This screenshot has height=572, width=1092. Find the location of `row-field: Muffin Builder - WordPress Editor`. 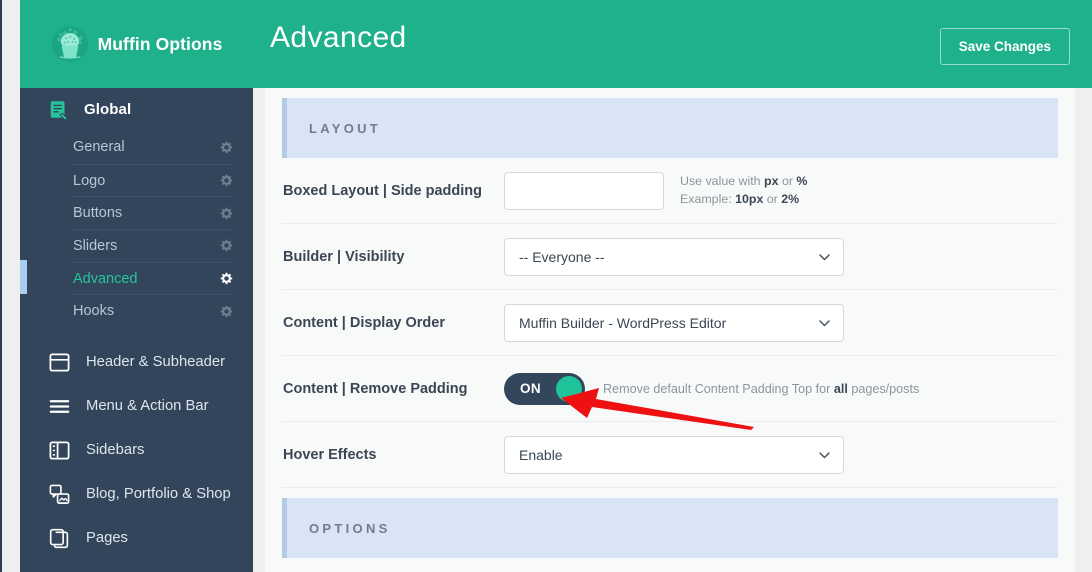

row-field: Muffin Builder - WordPress Editor is located at coordinates (674, 322).